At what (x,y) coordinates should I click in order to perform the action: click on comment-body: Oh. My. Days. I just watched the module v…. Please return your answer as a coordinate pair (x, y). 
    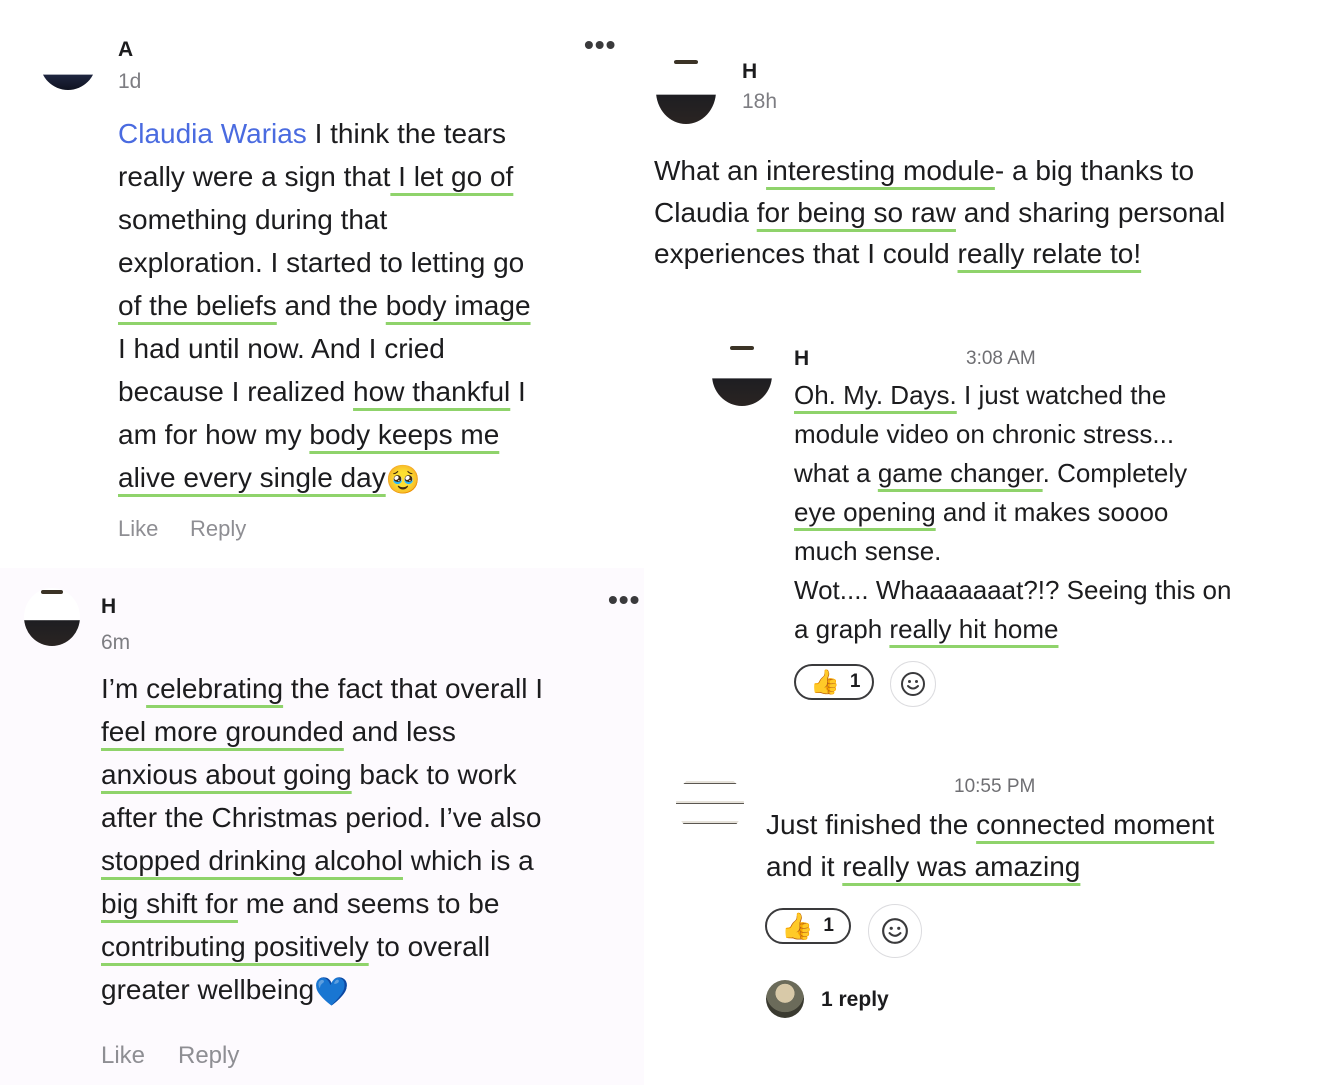
    Looking at the image, I should click on (1034, 512).